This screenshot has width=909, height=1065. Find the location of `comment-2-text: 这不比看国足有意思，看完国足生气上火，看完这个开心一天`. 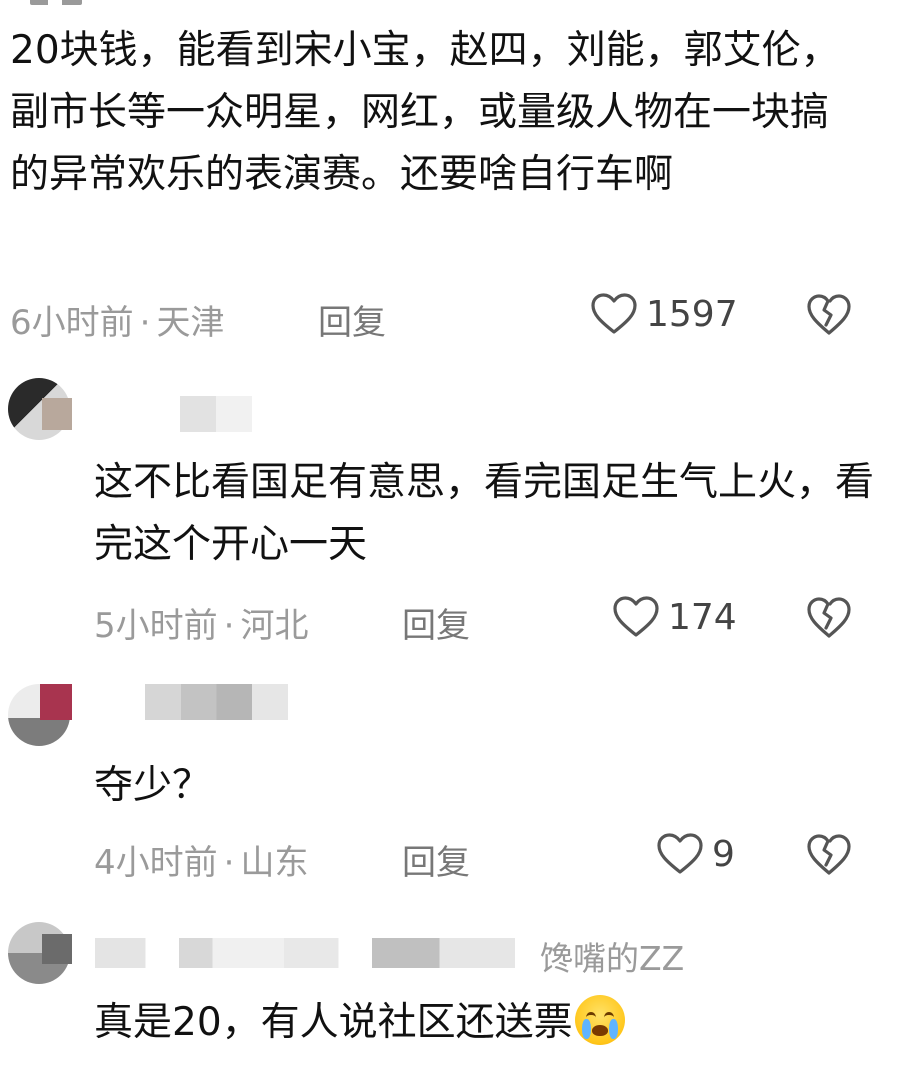

comment-2-text: 这不比看国足有意思，看完国足生气上火，看完这个开心一天 is located at coordinates (484, 513).